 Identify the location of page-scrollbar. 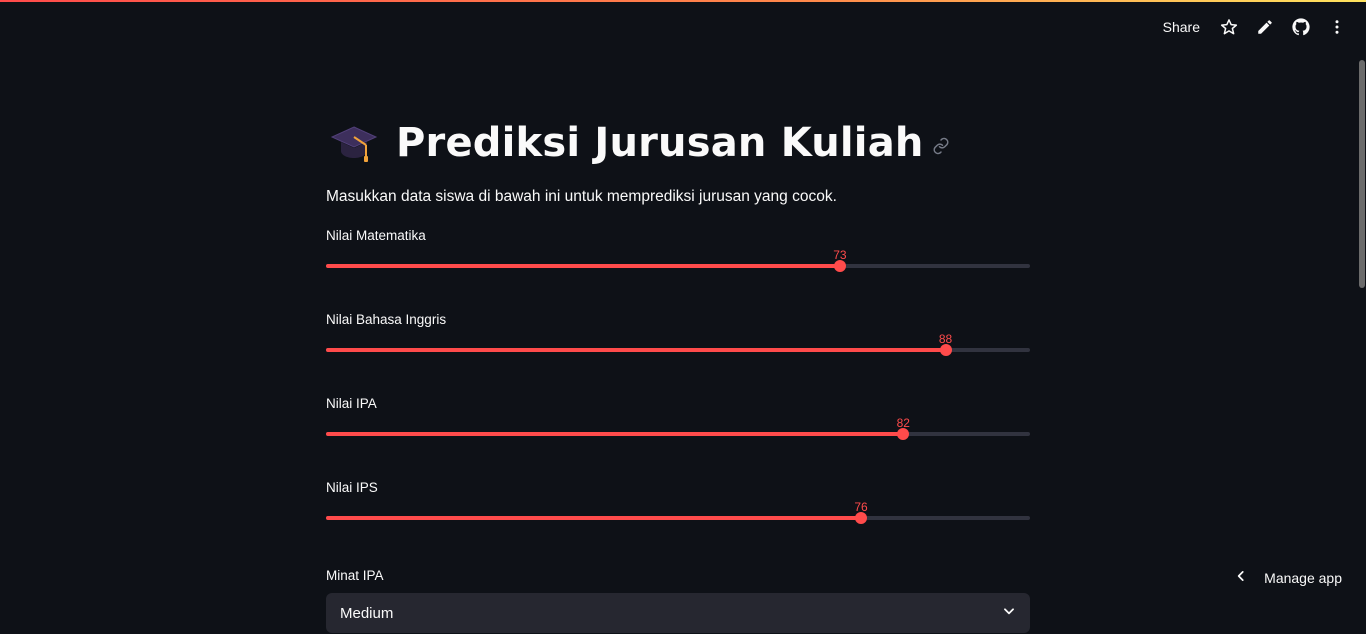
(1362, 346).